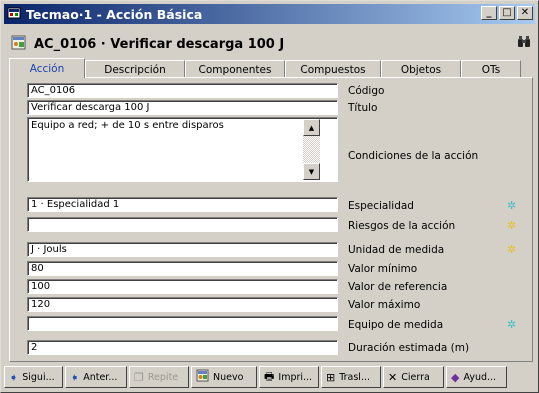 The height and width of the screenshot is (393, 539). I want to click on condiciones-label: Condiciones de la acción, so click(413, 156).